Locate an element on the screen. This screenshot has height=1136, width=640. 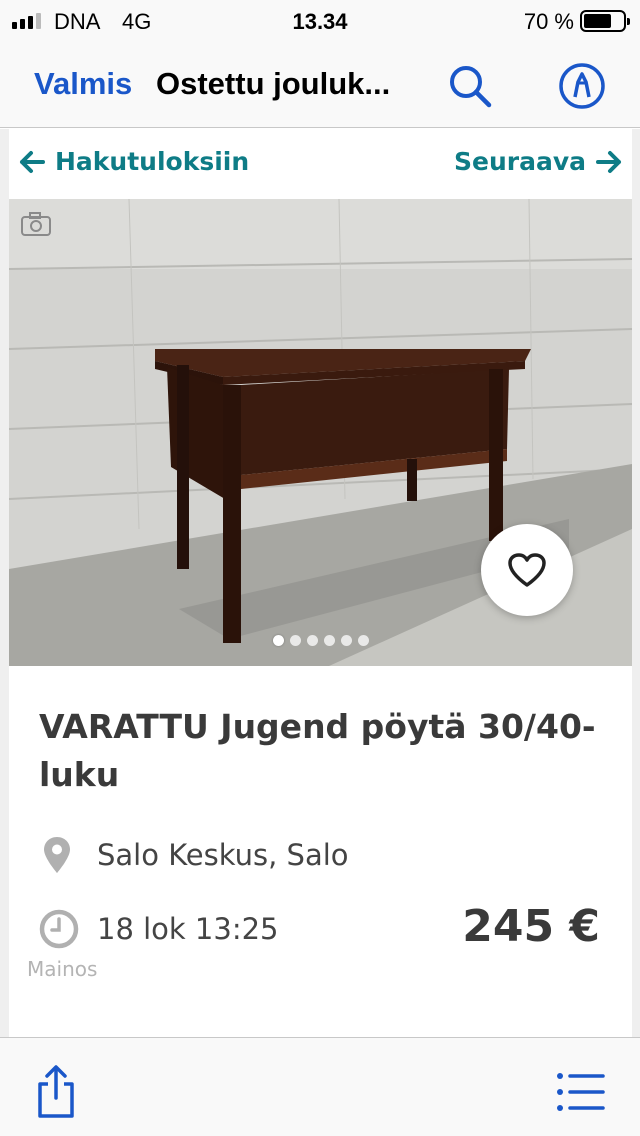
share-icon is located at coordinates (56, 1091).